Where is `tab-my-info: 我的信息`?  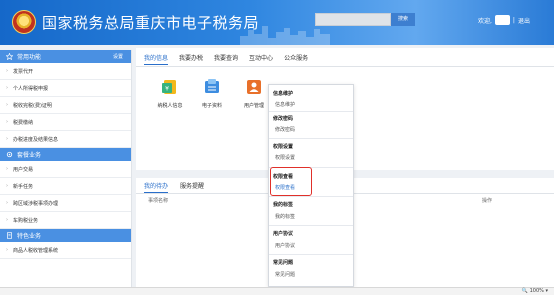 tab-my-info: 我的信息 is located at coordinates (156, 59).